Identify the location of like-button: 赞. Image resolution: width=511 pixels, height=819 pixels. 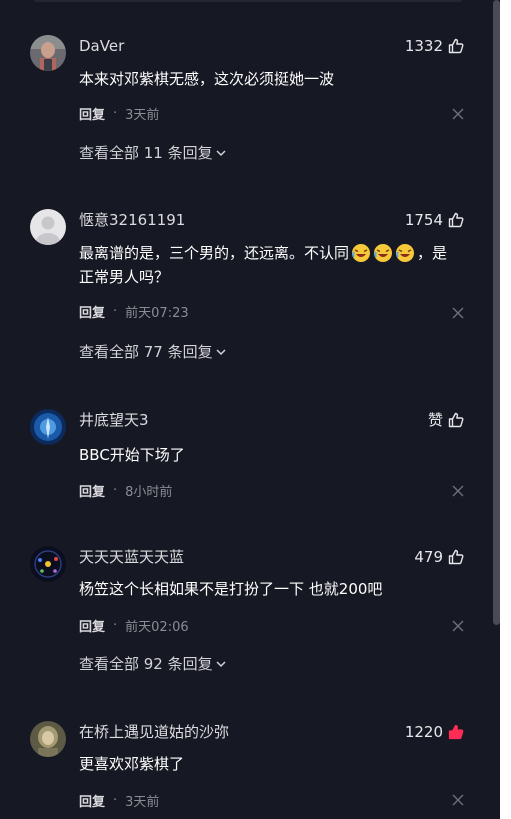
(446, 420).